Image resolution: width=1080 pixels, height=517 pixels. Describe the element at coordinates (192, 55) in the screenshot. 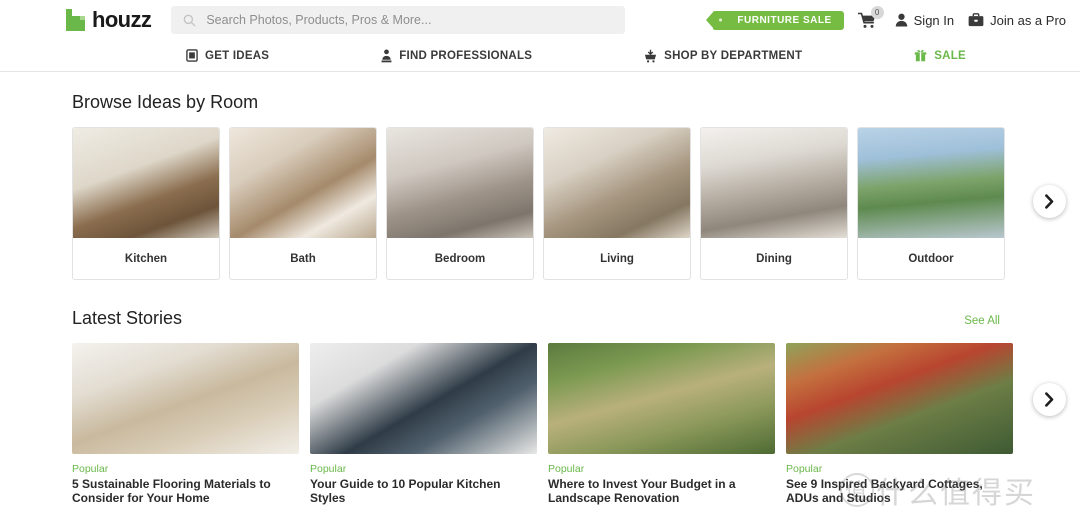

I see `camera-icon` at that location.